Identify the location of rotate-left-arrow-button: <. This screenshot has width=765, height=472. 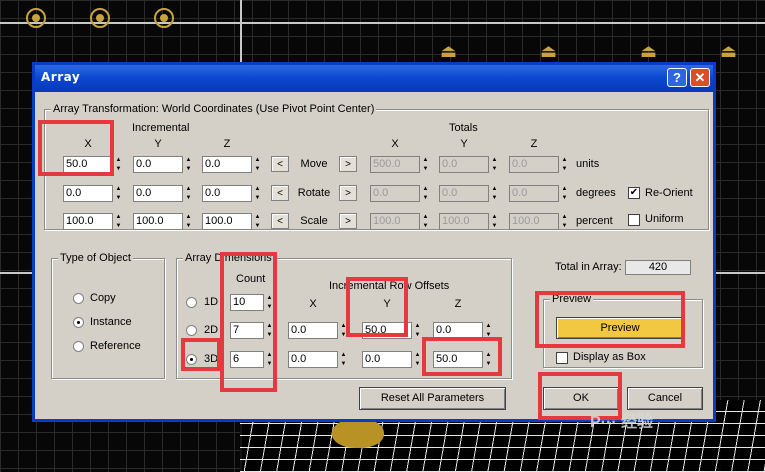
(280, 193).